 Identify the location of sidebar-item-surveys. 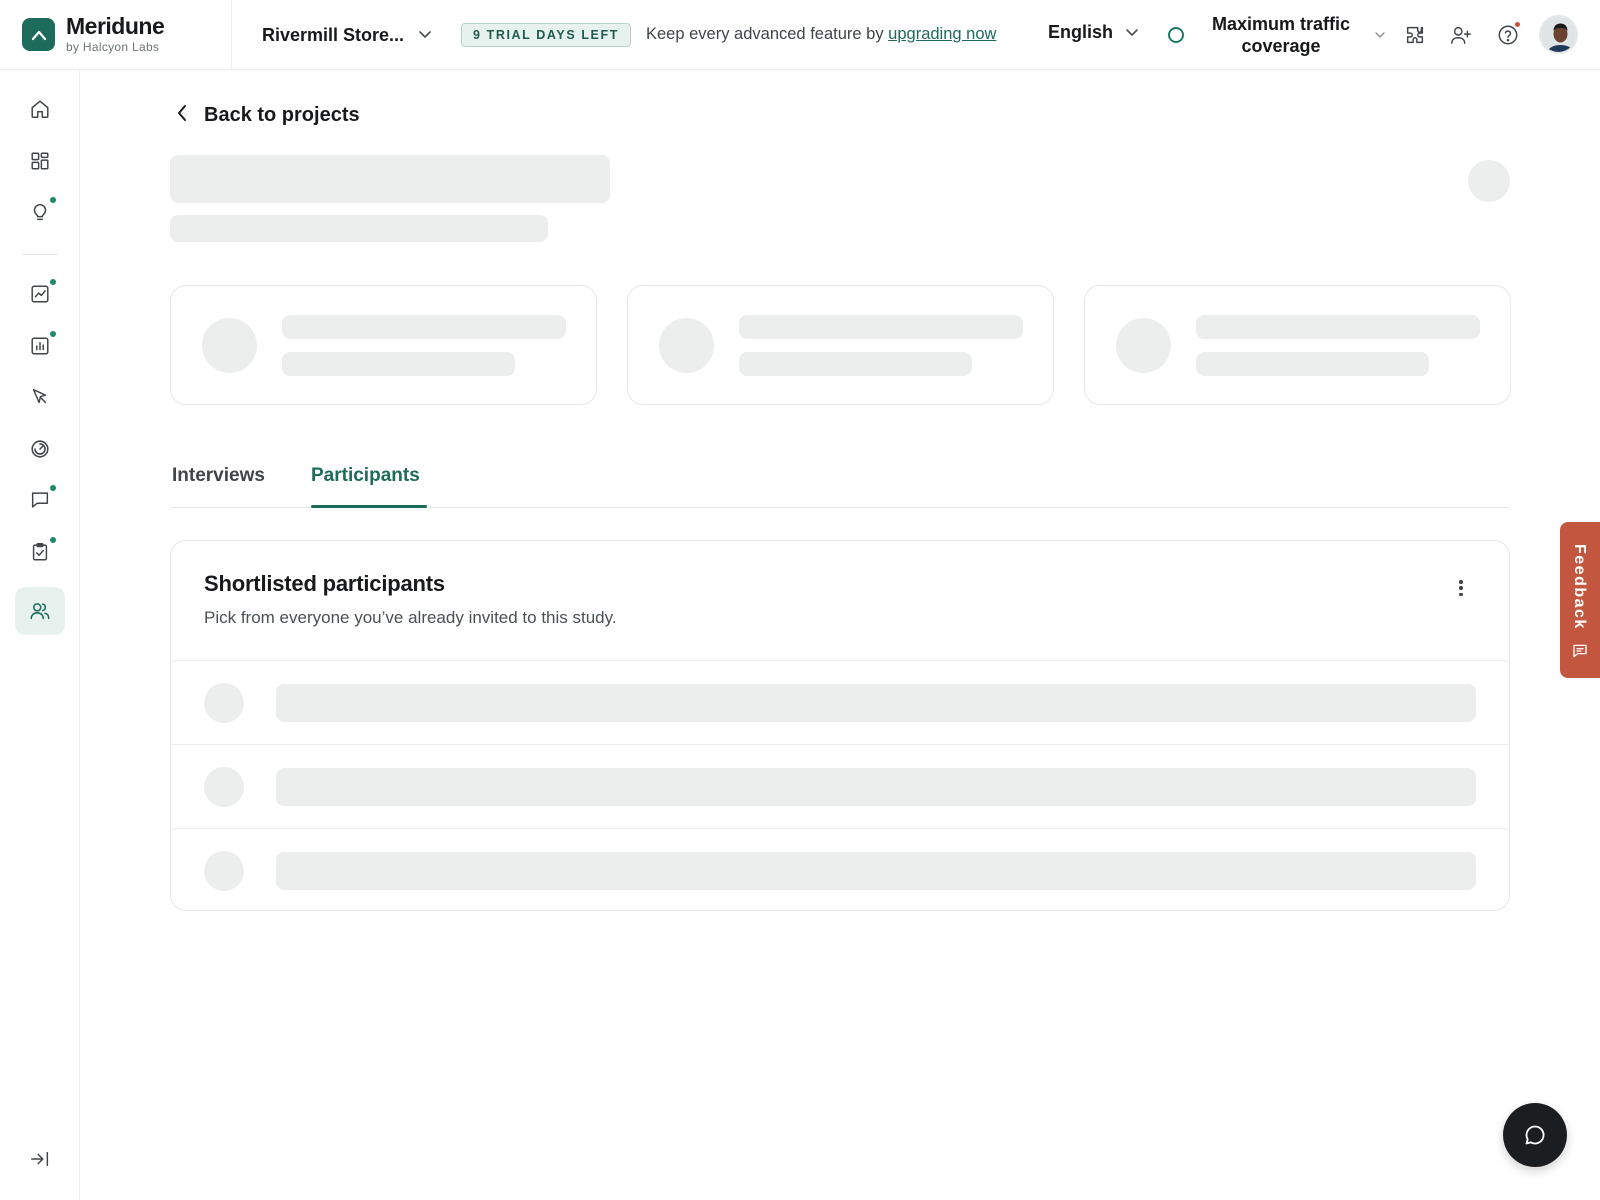
(40, 552).